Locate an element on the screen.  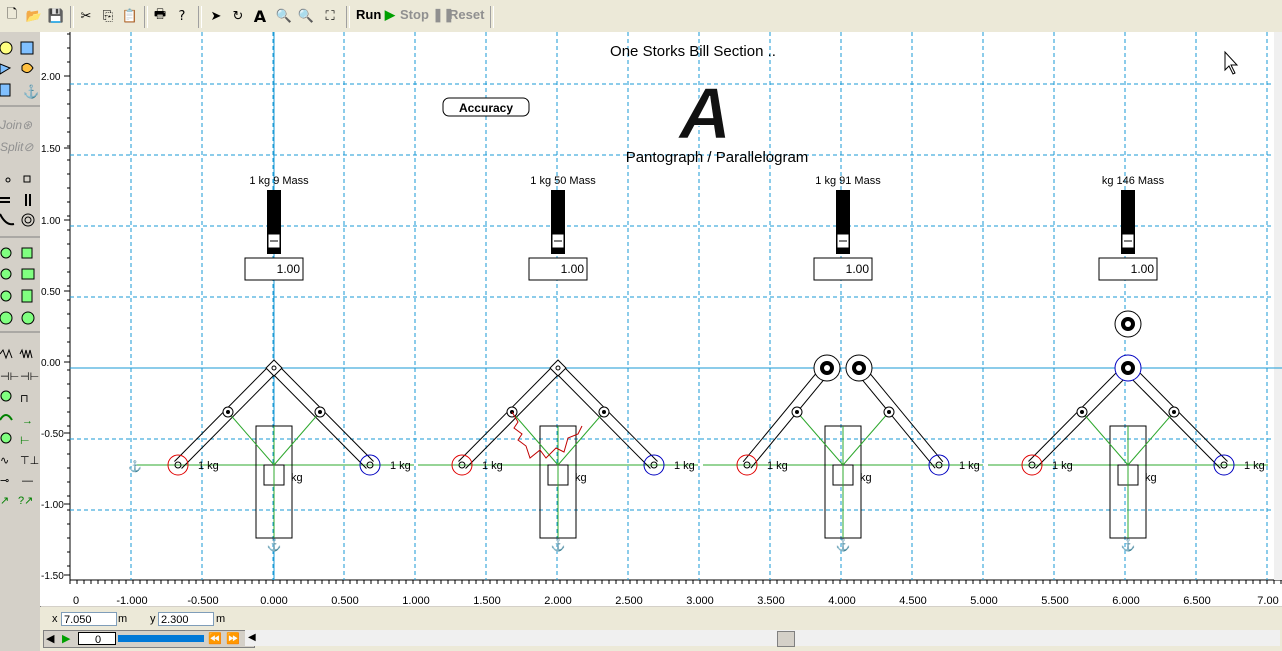
stop-button: Stop ❚❚ is located at coordinates (427, 15).